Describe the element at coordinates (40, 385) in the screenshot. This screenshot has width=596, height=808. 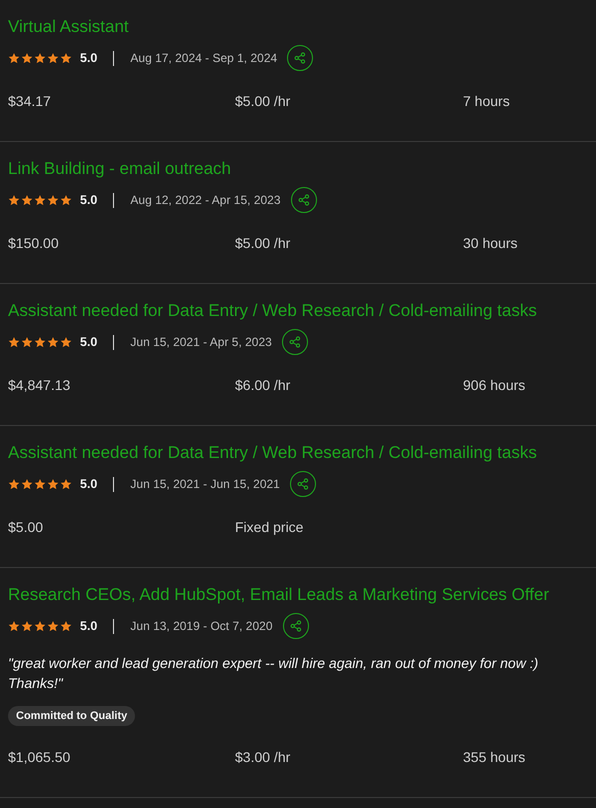
I see `amount-earned: $4,847.13` at that location.